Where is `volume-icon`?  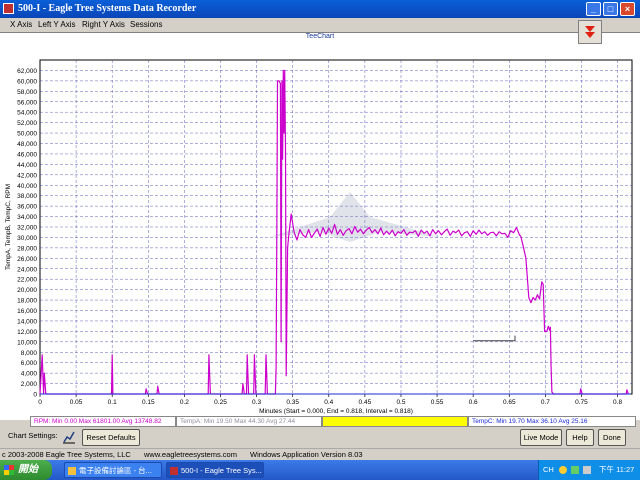 volume-icon is located at coordinates (587, 470).